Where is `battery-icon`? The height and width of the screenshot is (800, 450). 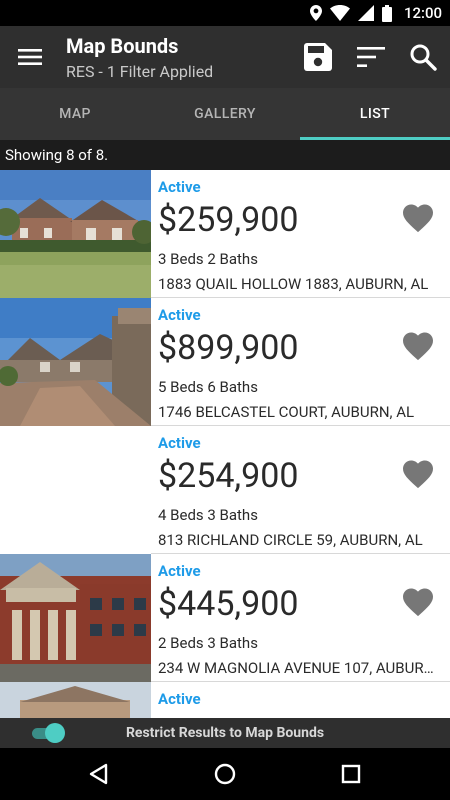 battery-icon is located at coordinates (386, 13).